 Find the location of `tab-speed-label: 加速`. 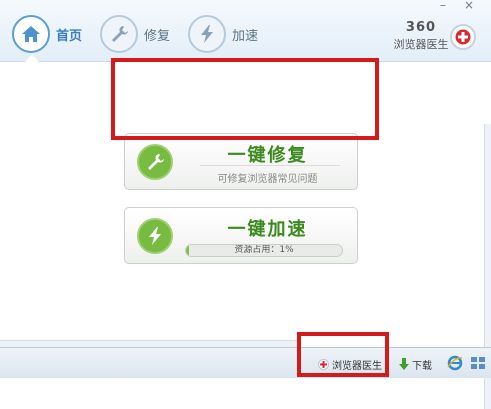

tab-speed-label: 加速 is located at coordinates (245, 36).